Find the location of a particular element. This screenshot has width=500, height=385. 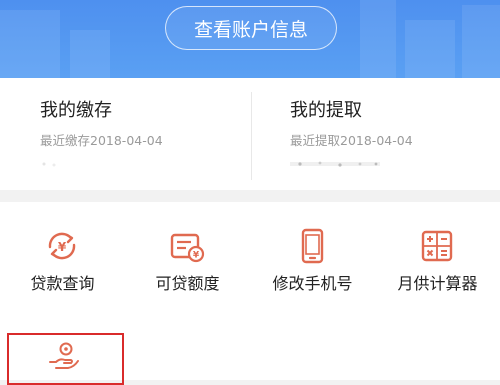

service-loan-query-label: 贷款查询 is located at coordinates (62, 283).